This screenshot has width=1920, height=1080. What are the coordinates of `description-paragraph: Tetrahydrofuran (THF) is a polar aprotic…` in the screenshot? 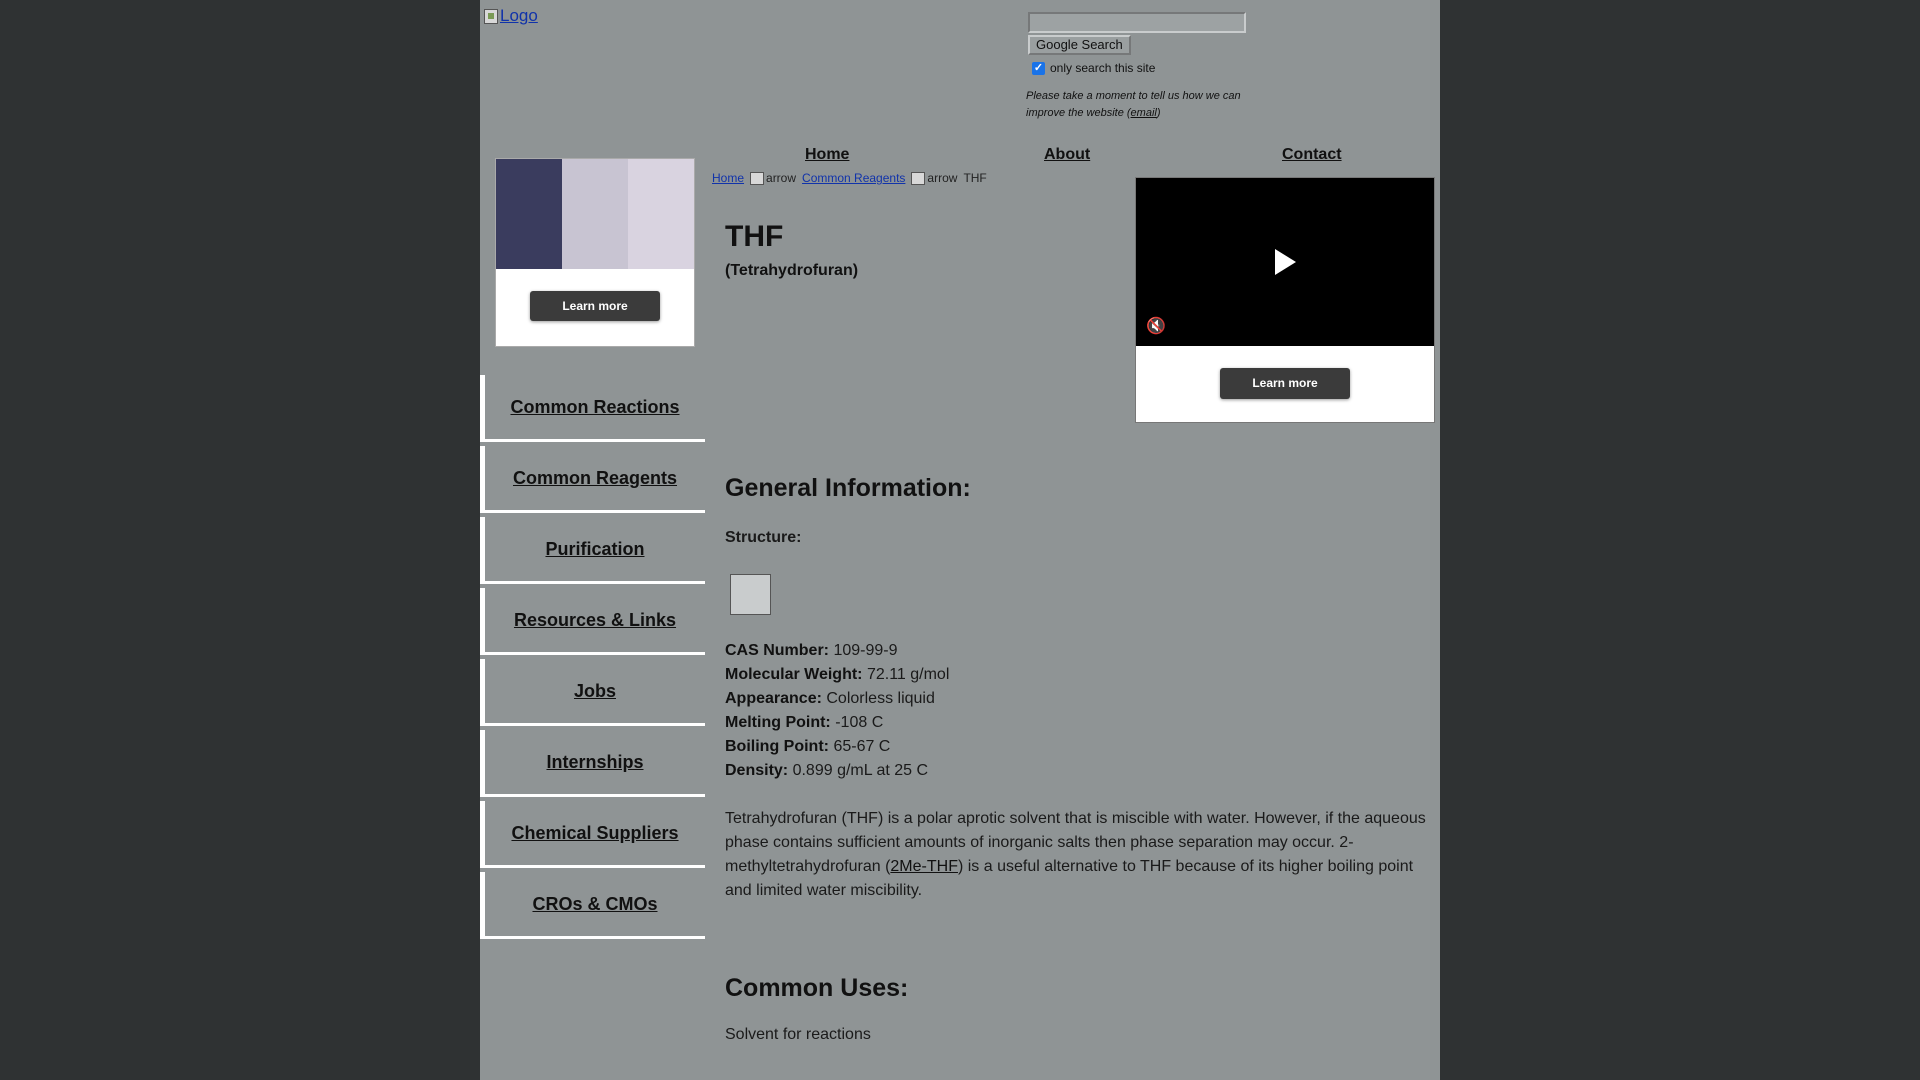 It's located at (1075, 854).